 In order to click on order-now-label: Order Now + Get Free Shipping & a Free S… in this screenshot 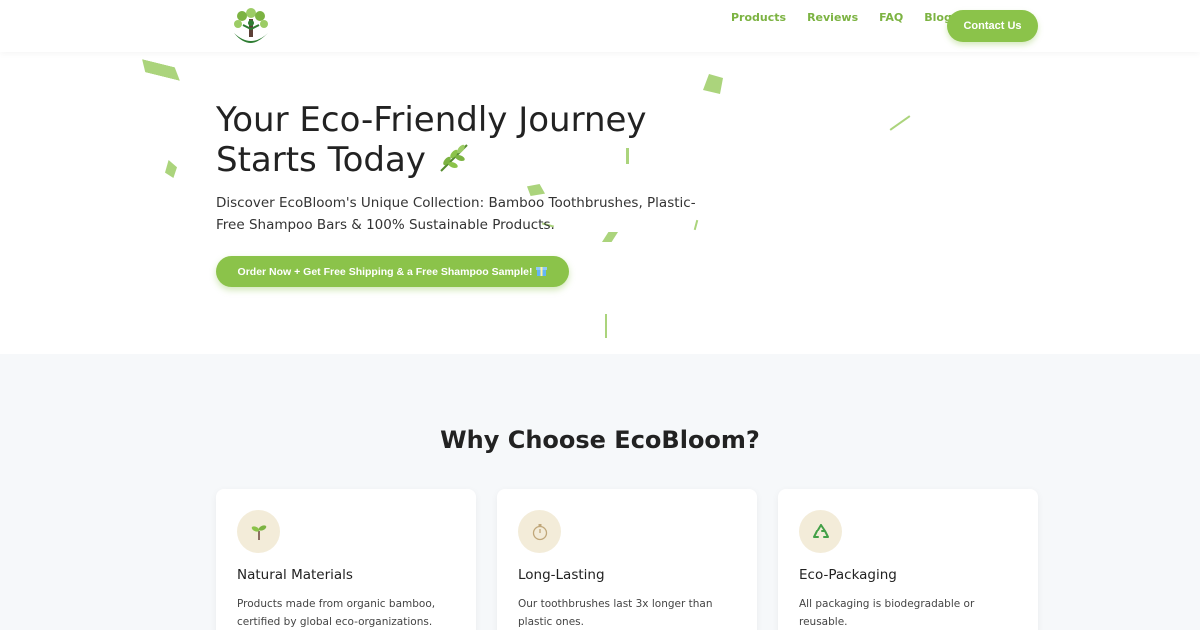, I will do `click(385, 271)`.